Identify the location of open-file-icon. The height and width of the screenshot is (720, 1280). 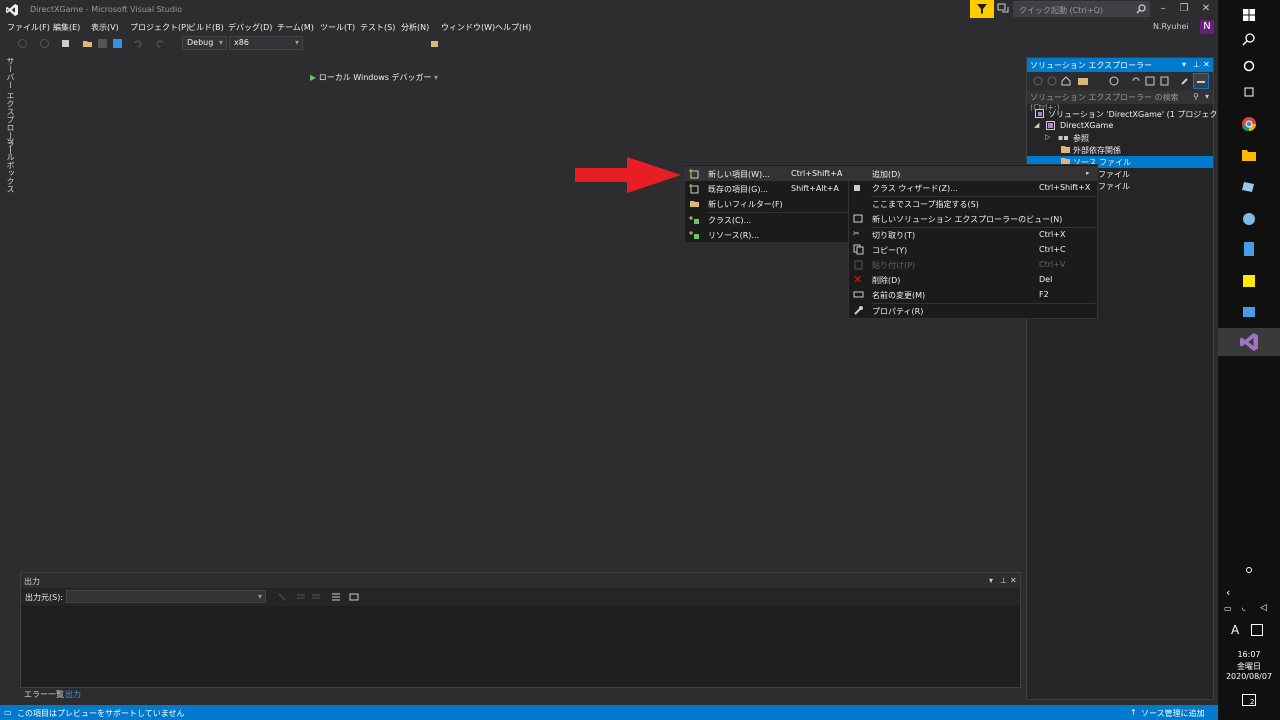
(87, 43).